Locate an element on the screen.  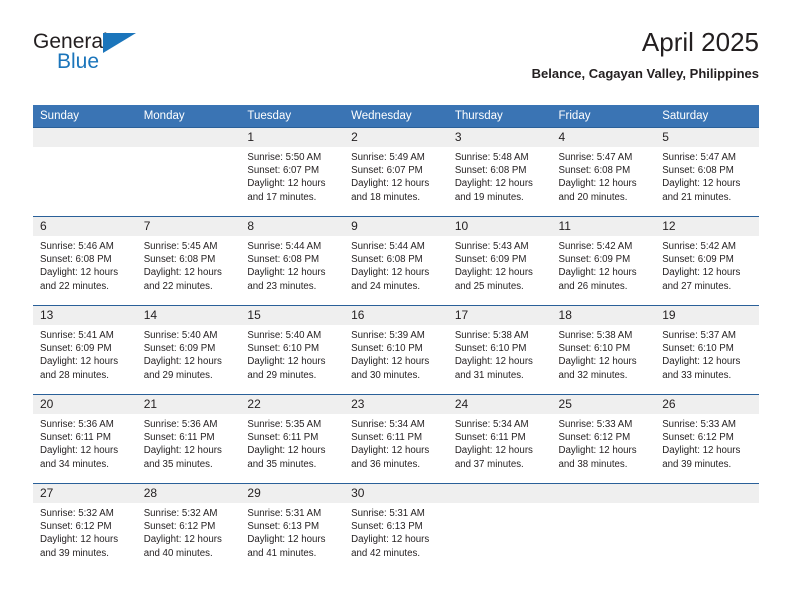
day-number: 27 is located at coordinates (85, 493).